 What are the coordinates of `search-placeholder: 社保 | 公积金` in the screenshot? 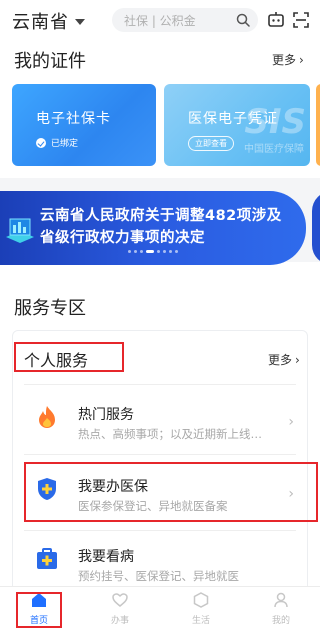 It's located at (160, 20).